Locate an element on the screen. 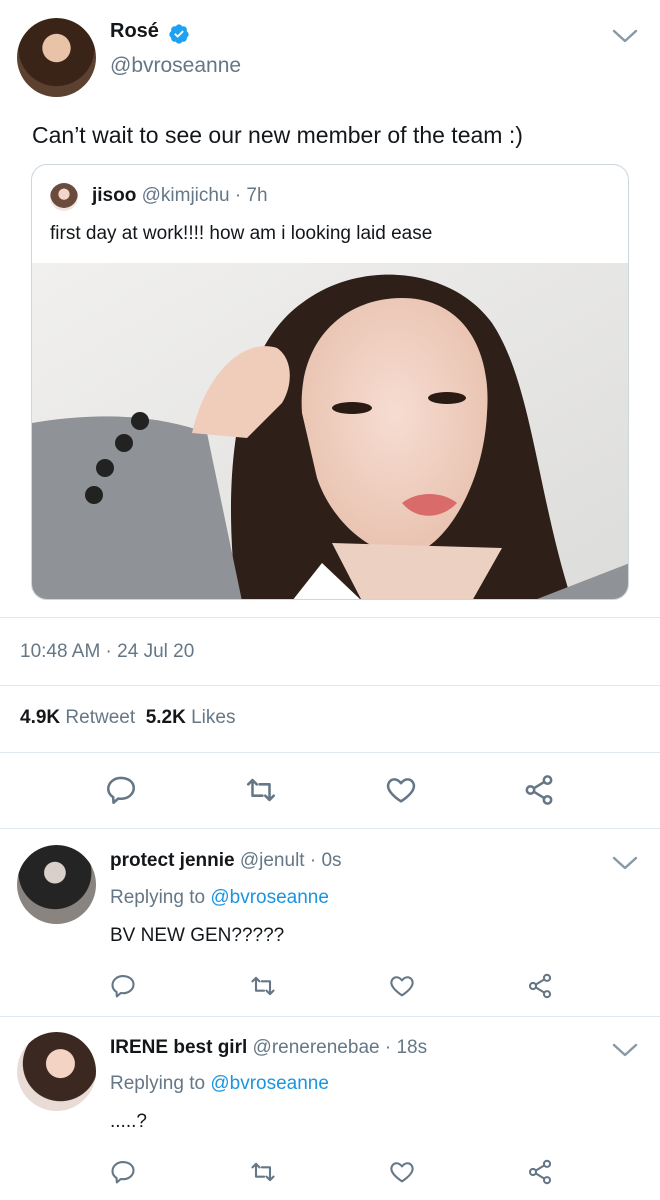 This screenshot has height=1200, width=660. retweets-count: 4.9K is located at coordinates (40, 717).